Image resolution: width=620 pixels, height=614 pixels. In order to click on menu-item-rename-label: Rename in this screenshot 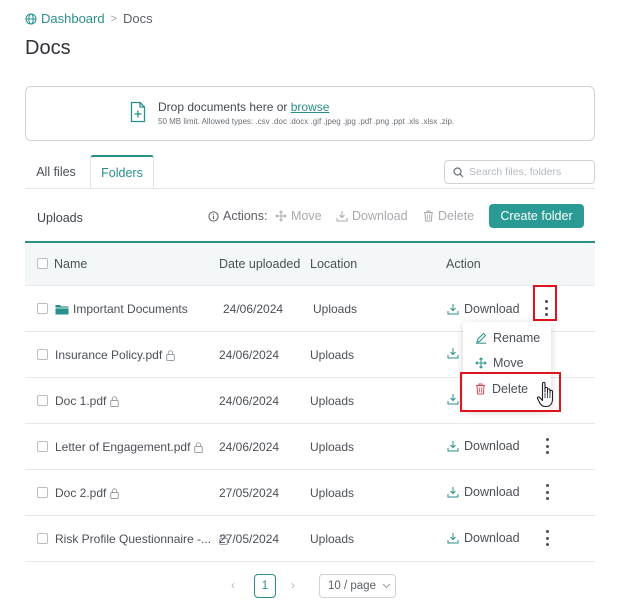, I will do `click(516, 338)`.